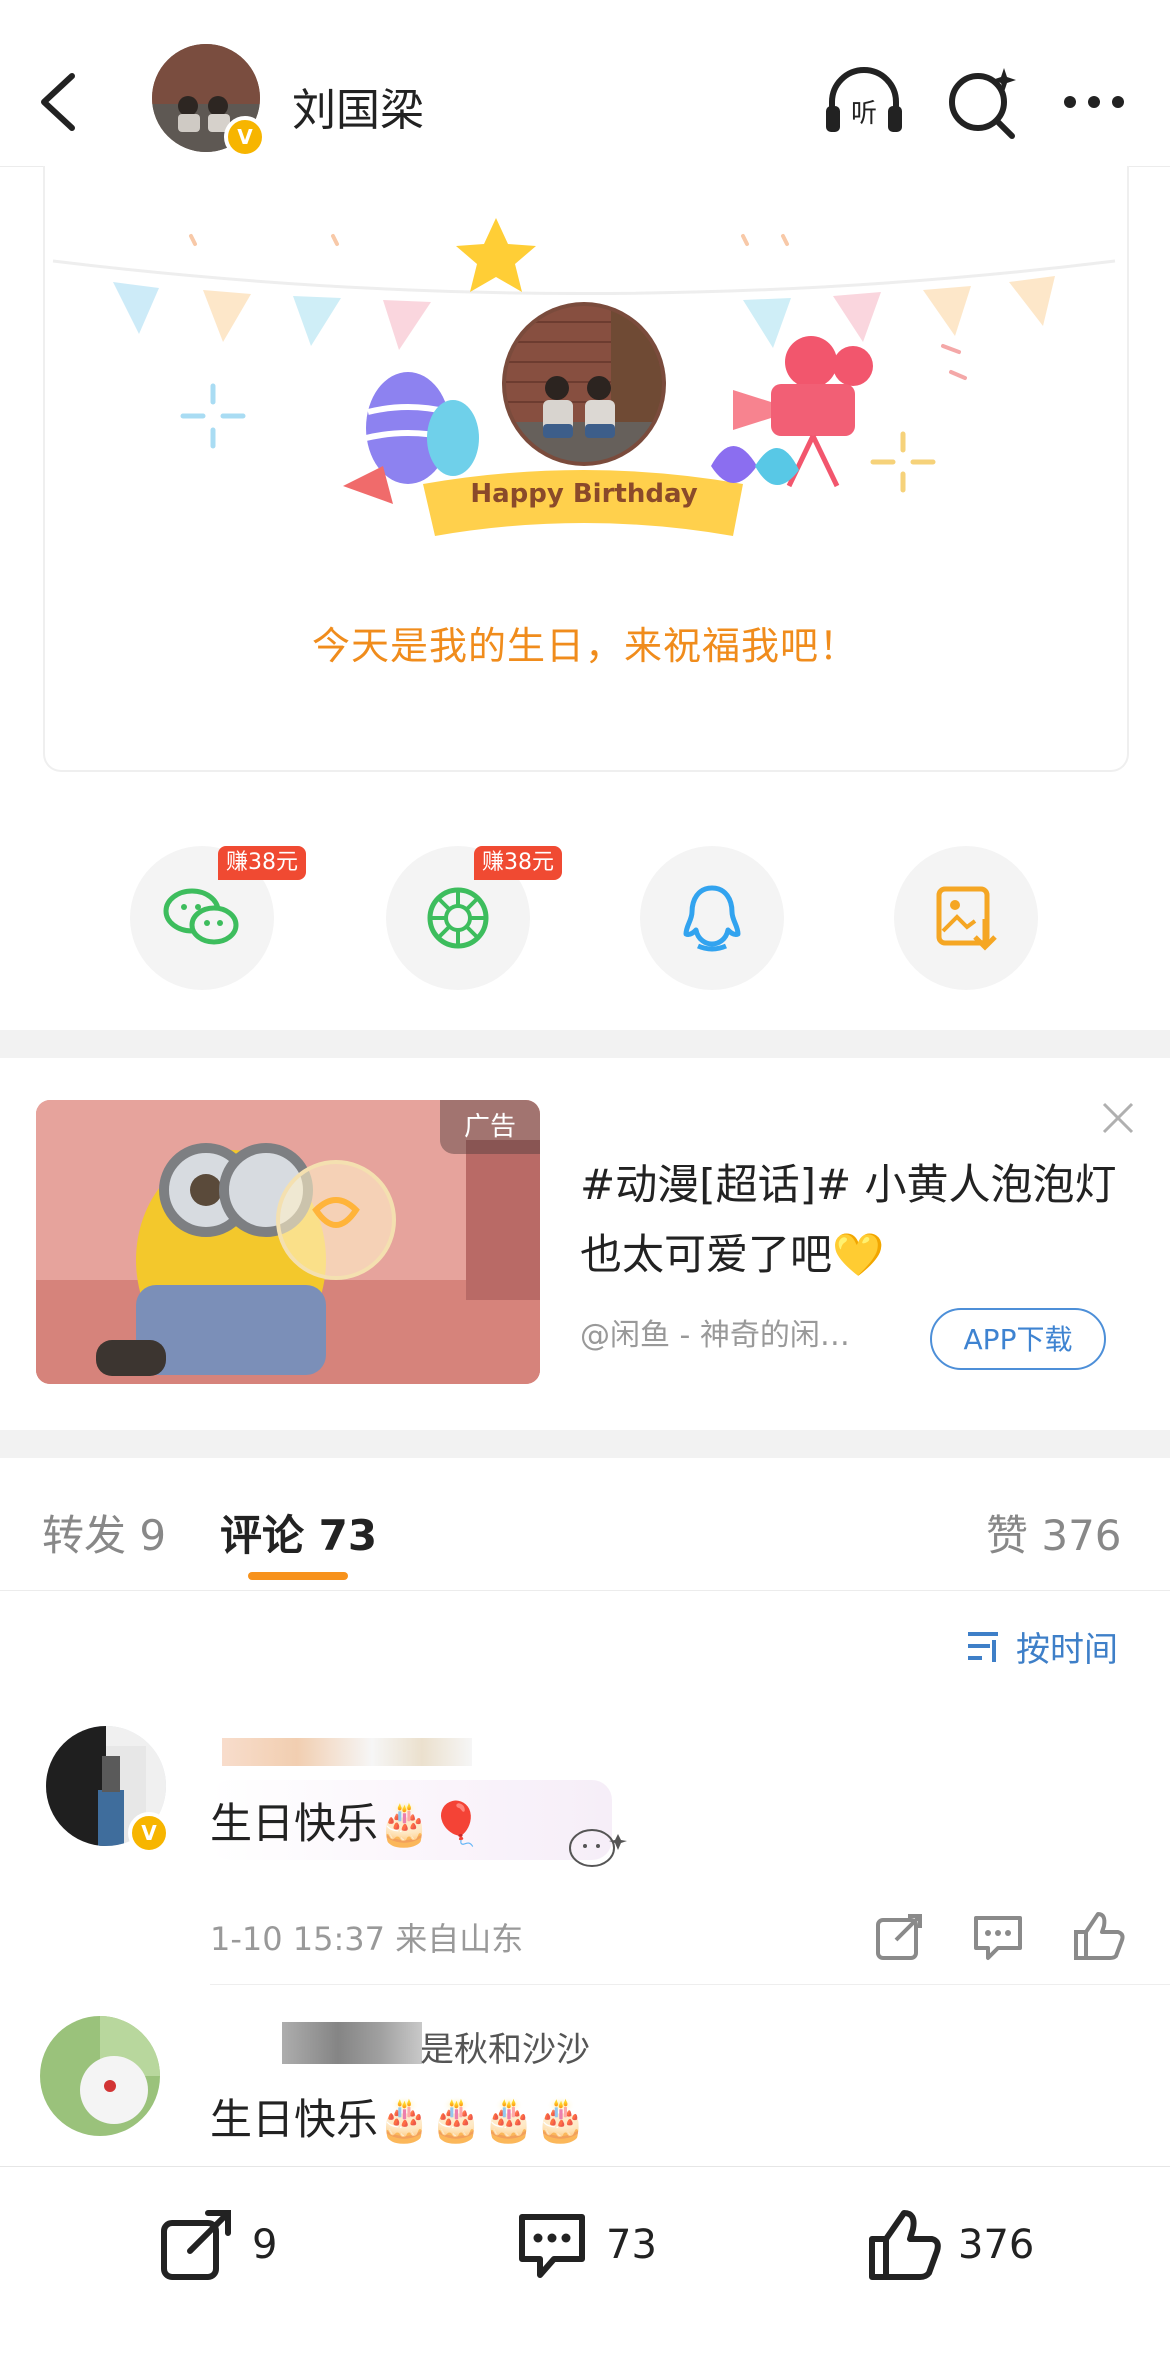  I want to click on share-qq-button, so click(712, 918).